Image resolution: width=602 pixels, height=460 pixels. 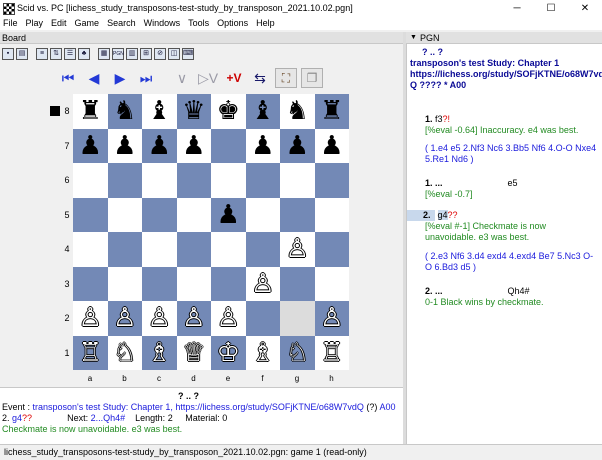 I want to click on square-g1: ♘, so click(x=297, y=352).